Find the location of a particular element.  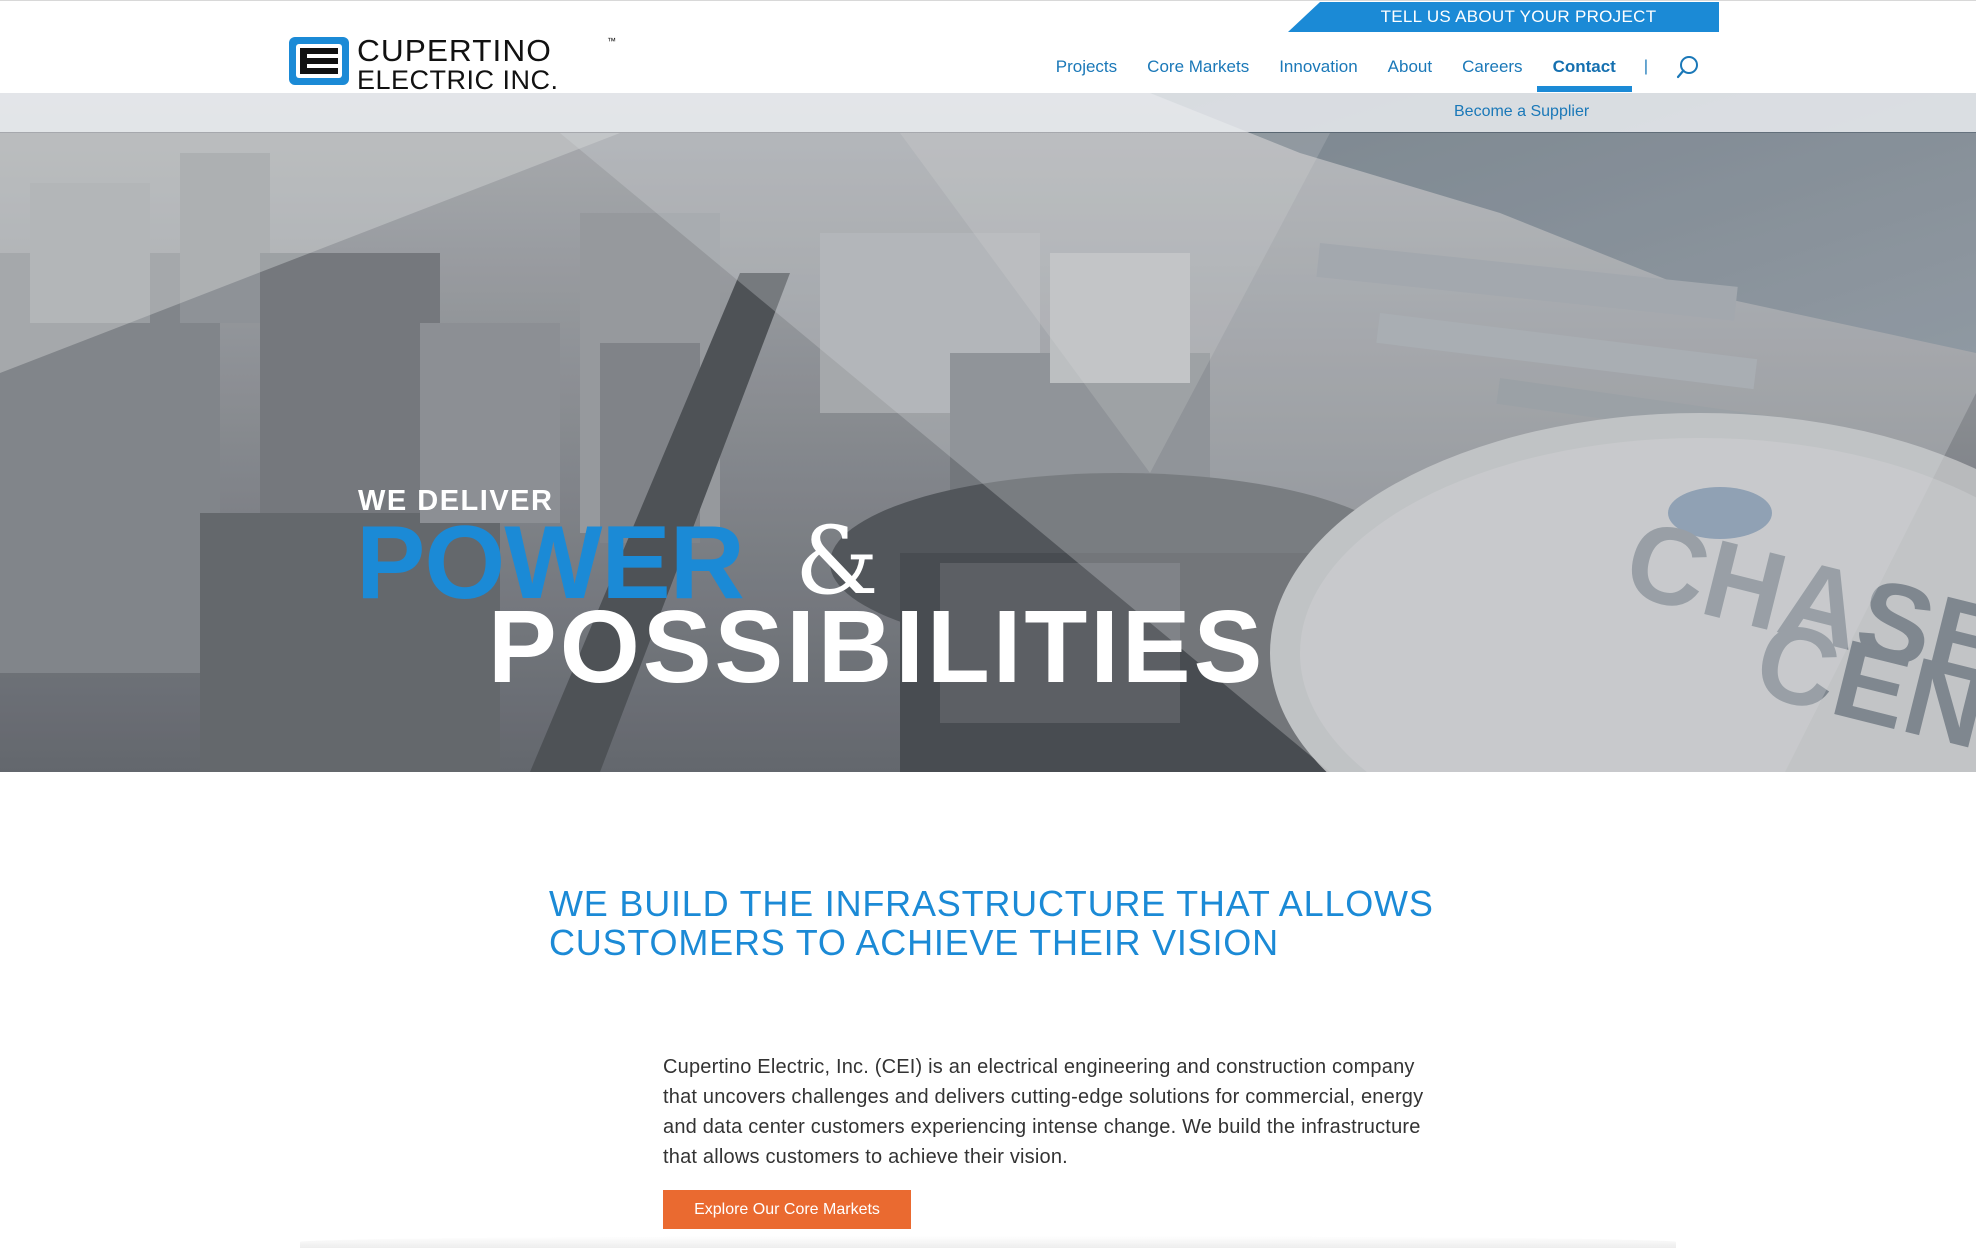

sub-navigation-bar: Become a Supplier is located at coordinates (988, 112).